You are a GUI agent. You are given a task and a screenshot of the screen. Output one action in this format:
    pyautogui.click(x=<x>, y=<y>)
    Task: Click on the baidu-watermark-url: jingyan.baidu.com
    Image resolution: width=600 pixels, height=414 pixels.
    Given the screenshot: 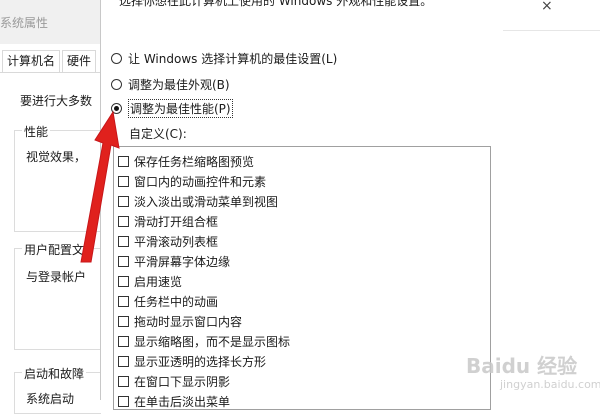 What is the action you would take?
    pyautogui.click(x=550, y=384)
    